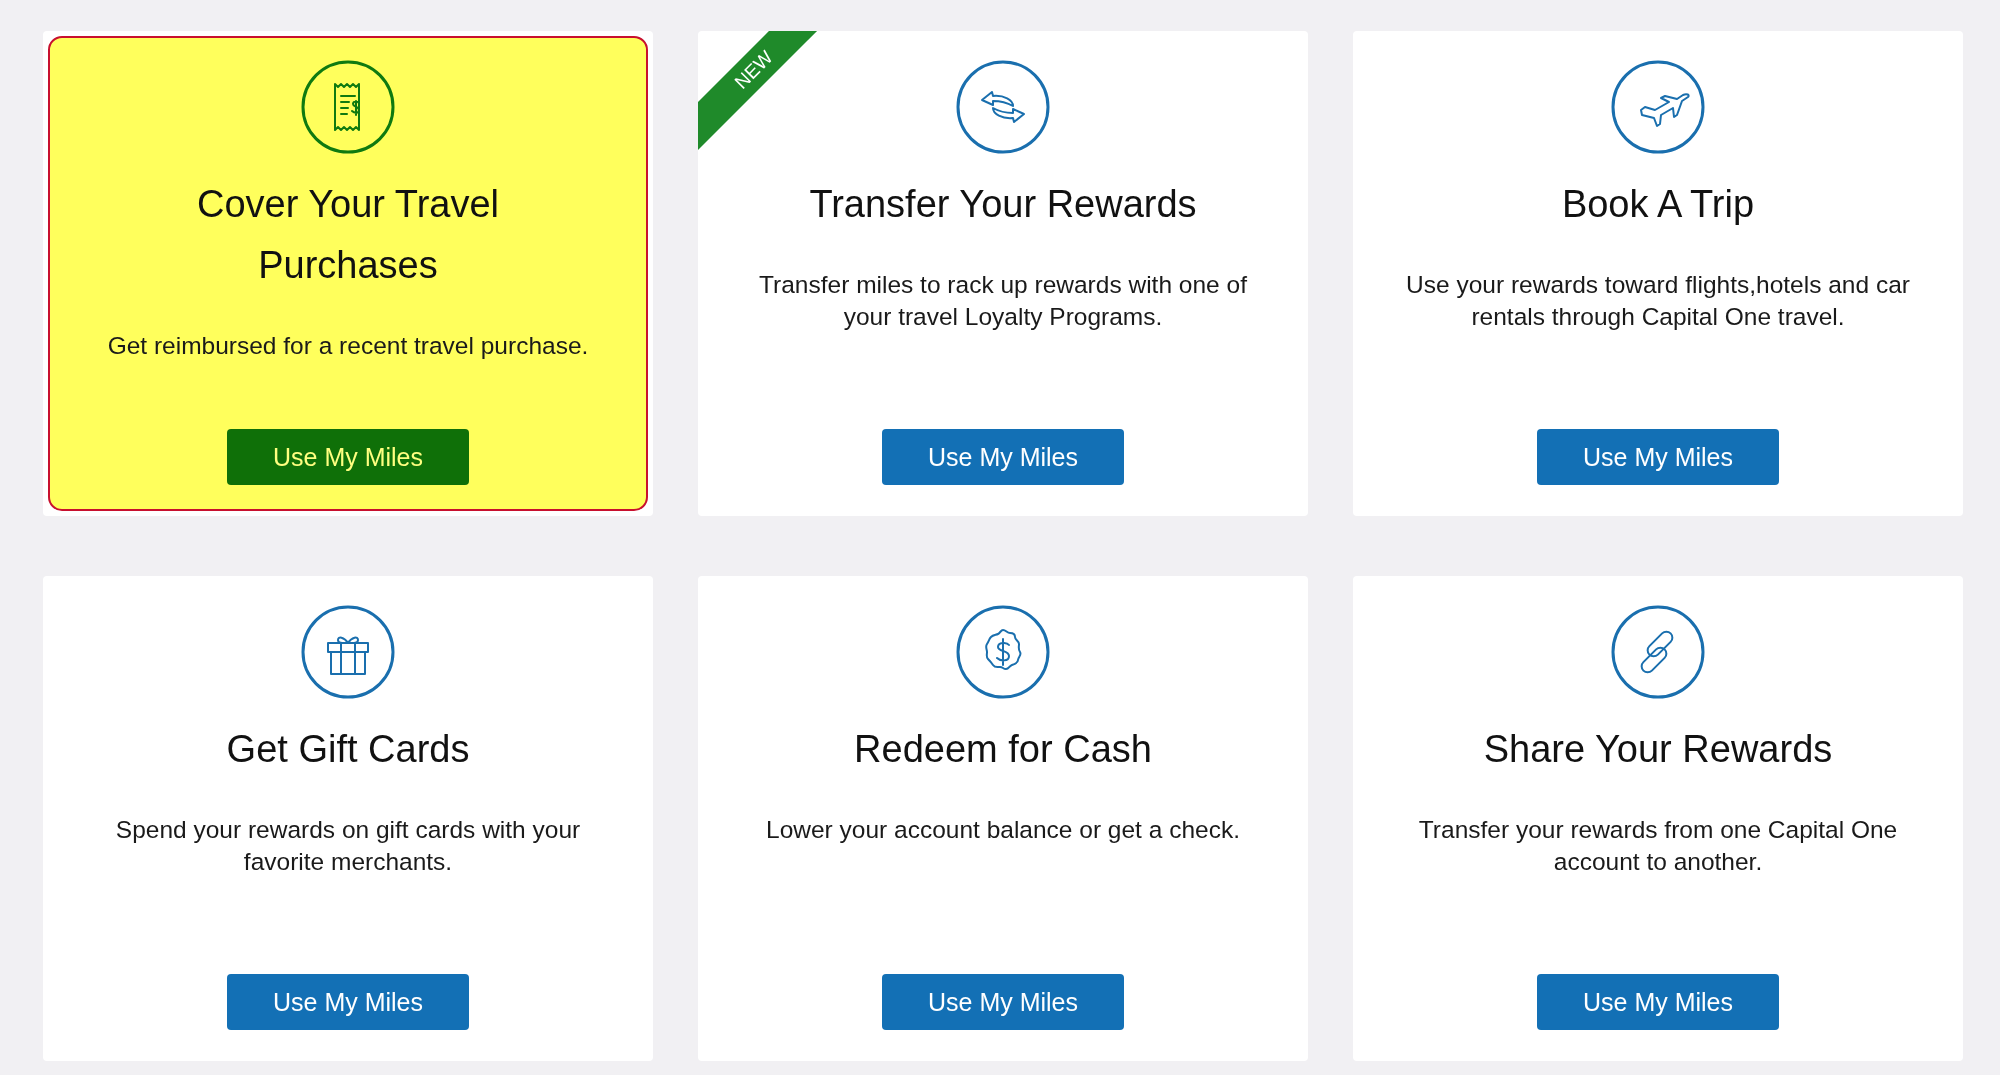  What do you see at coordinates (1003, 749) in the screenshot?
I see `card-title: Redeem for Cash` at bounding box center [1003, 749].